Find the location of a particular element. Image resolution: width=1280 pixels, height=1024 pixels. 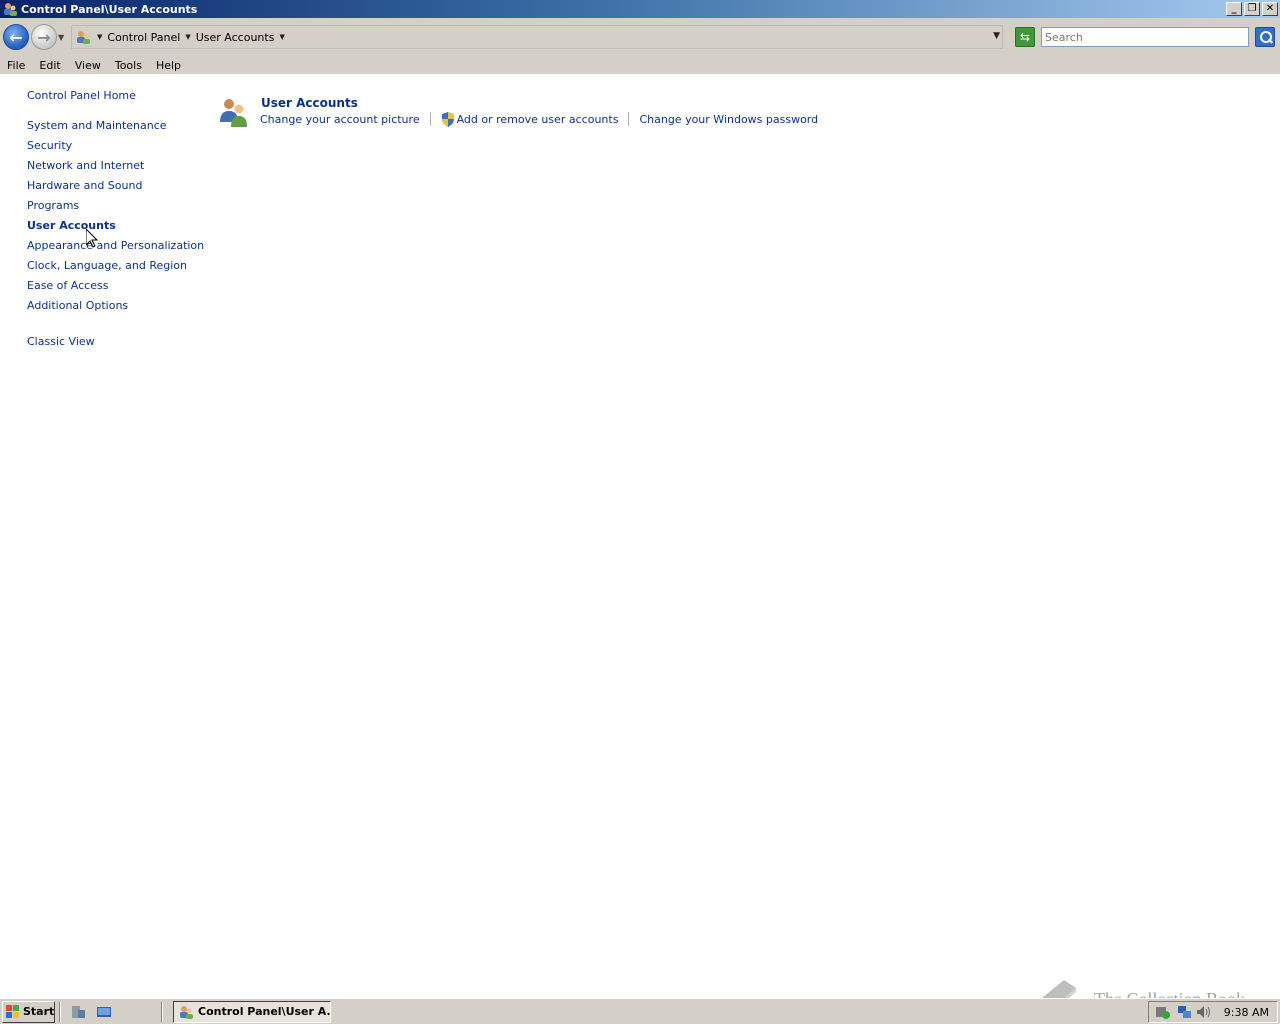

uac-shield-icon is located at coordinates (448, 119).